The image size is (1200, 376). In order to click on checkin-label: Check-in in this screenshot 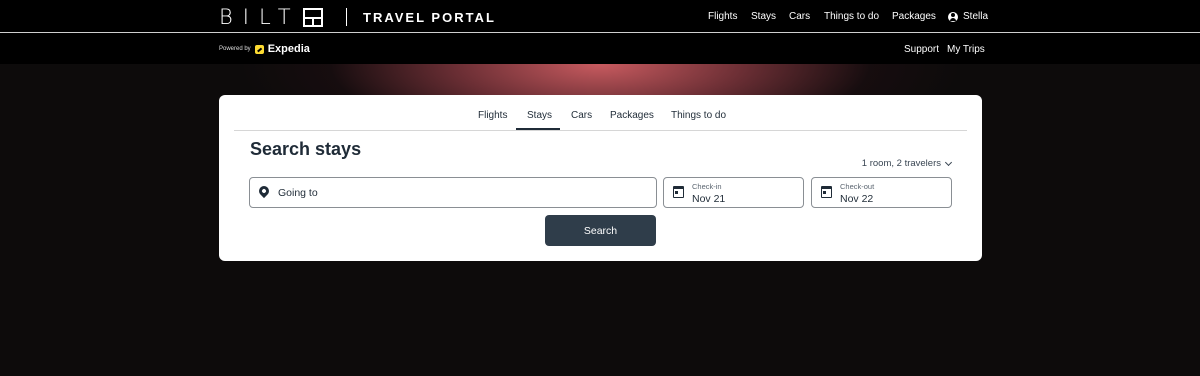, I will do `click(707, 186)`.